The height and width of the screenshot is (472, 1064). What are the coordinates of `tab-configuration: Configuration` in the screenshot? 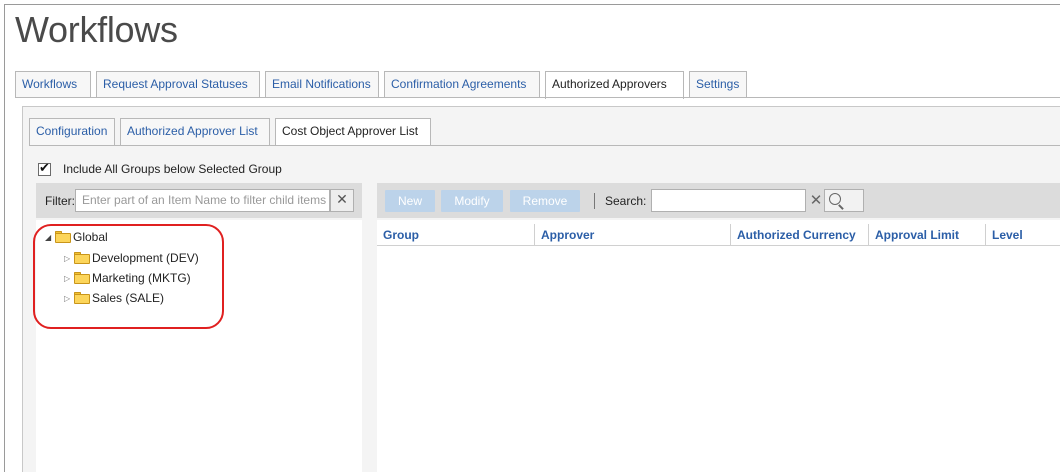 It's located at (72, 131).